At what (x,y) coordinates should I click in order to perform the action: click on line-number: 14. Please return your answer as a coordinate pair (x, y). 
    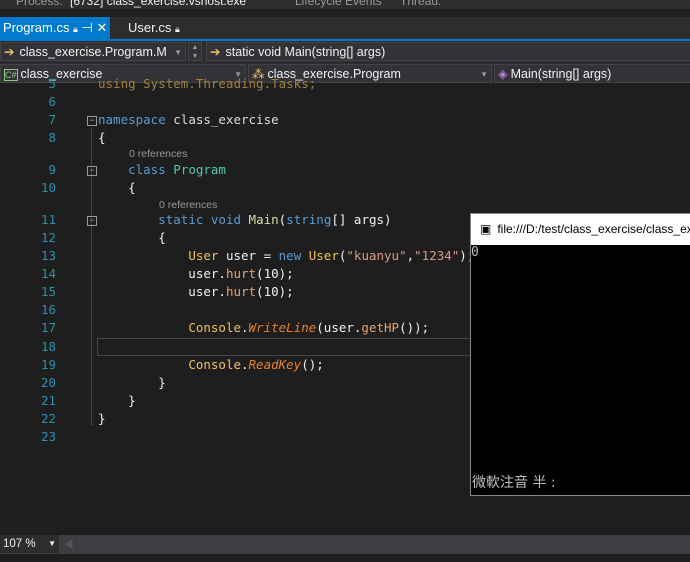
    Looking at the image, I should click on (48, 273).